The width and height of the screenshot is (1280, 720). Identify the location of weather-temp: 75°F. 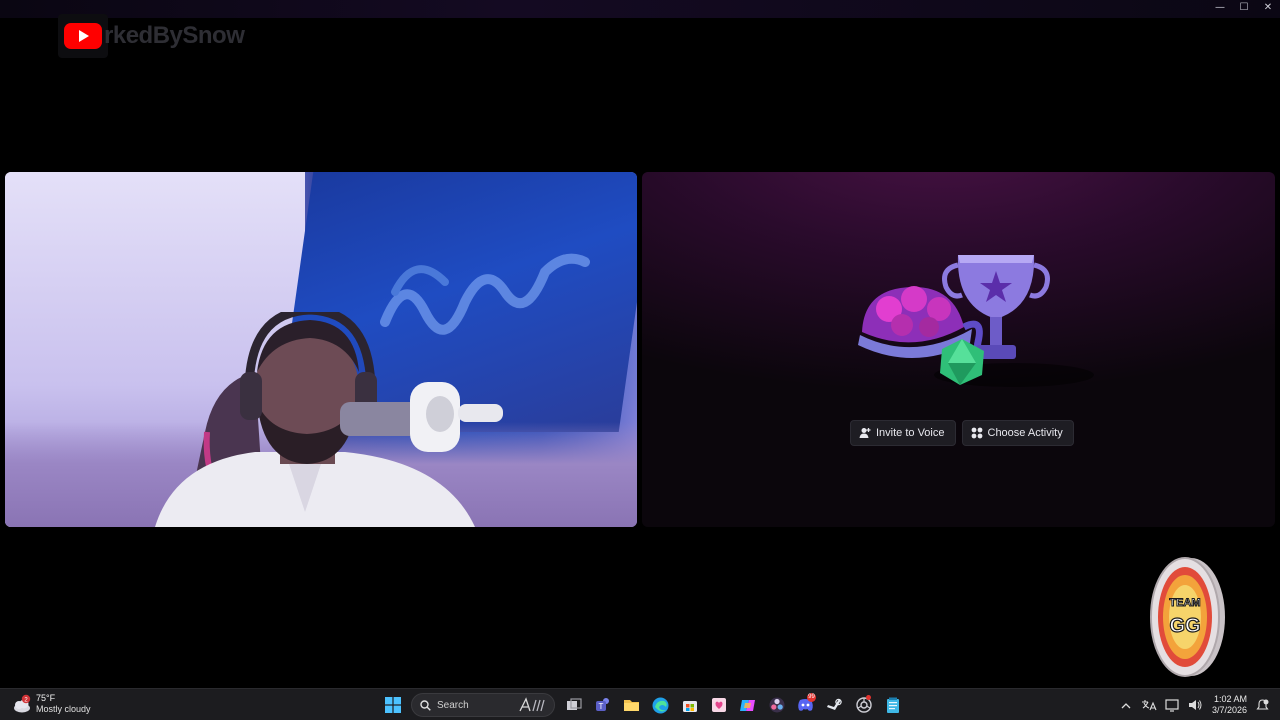
(46, 698).